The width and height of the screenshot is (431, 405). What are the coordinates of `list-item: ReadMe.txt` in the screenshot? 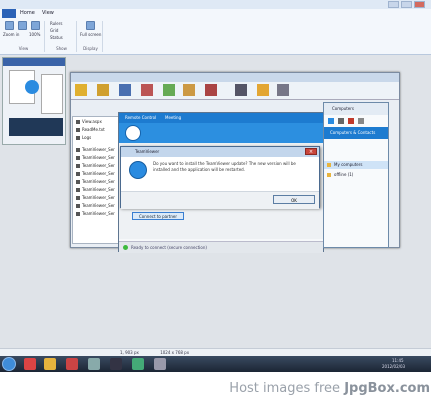 It's located at (90, 130).